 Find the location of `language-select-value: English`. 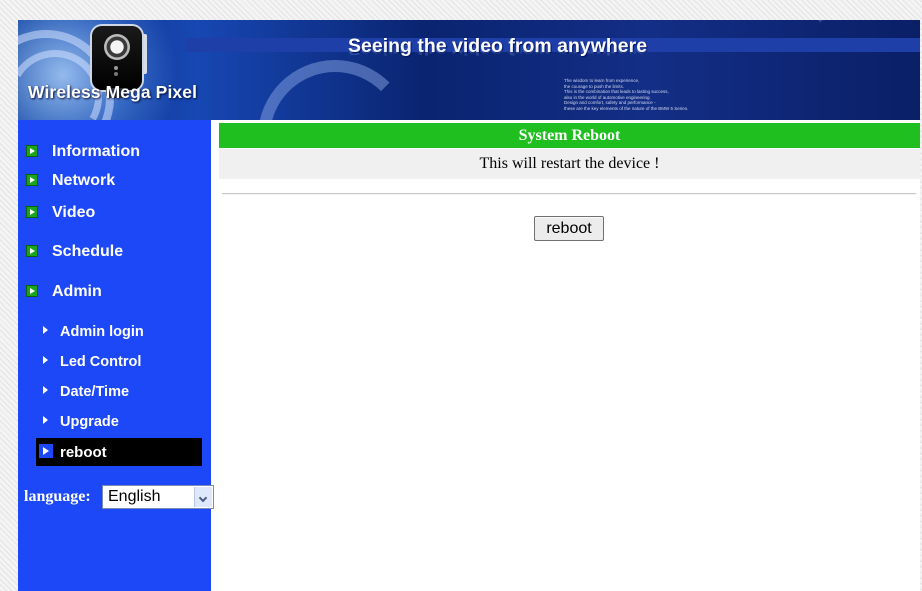

language-select-value: English is located at coordinates (134, 496).